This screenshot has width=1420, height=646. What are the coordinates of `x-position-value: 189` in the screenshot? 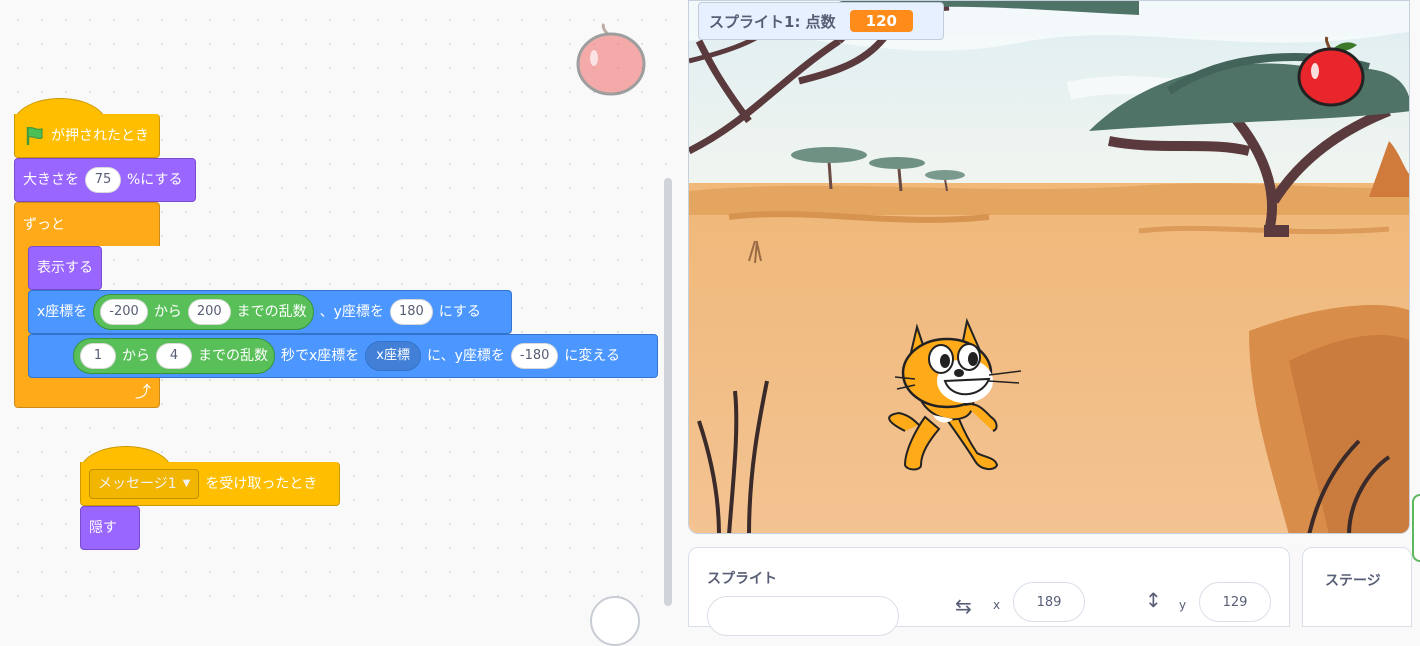 It's located at (1049, 602).